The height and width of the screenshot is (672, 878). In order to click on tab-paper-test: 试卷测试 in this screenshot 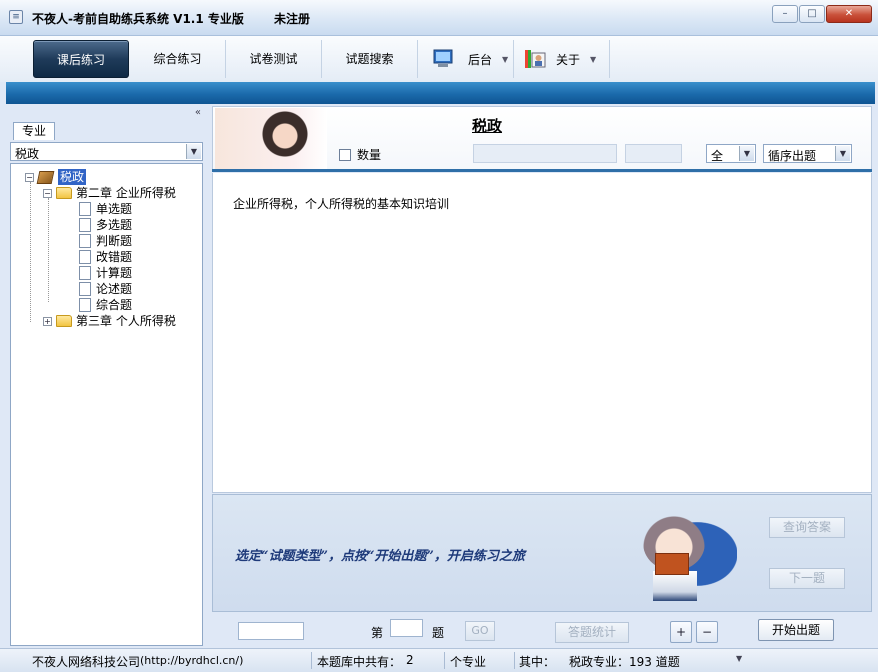, I will do `click(274, 59)`.